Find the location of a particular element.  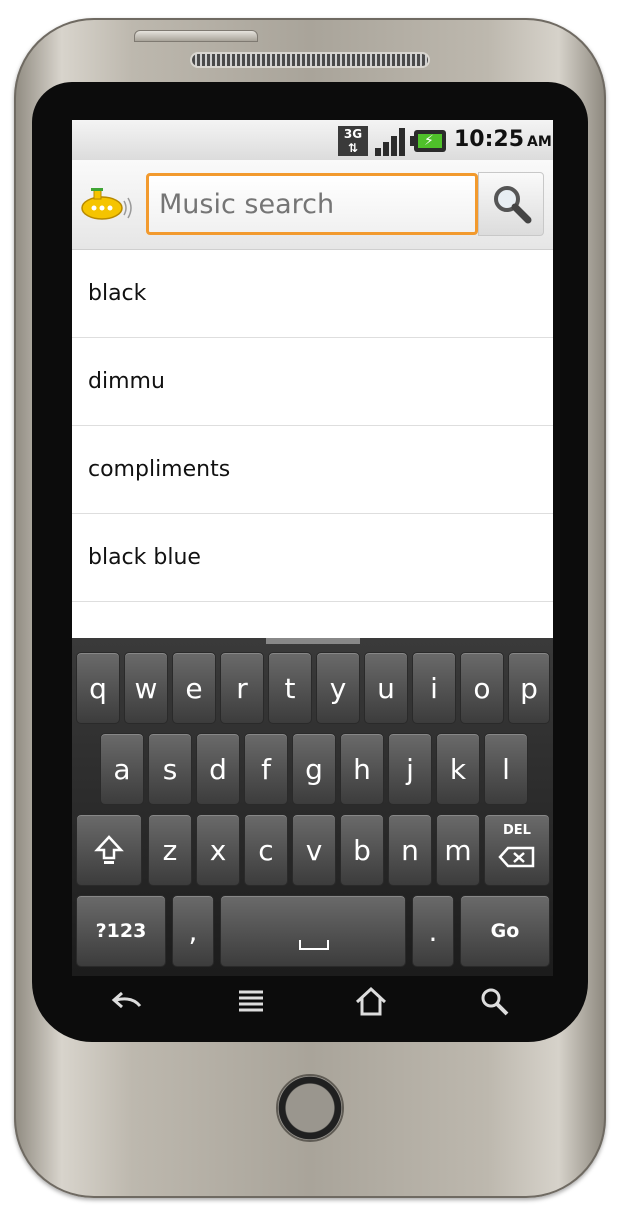

key-l: l is located at coordinates (506, 769).